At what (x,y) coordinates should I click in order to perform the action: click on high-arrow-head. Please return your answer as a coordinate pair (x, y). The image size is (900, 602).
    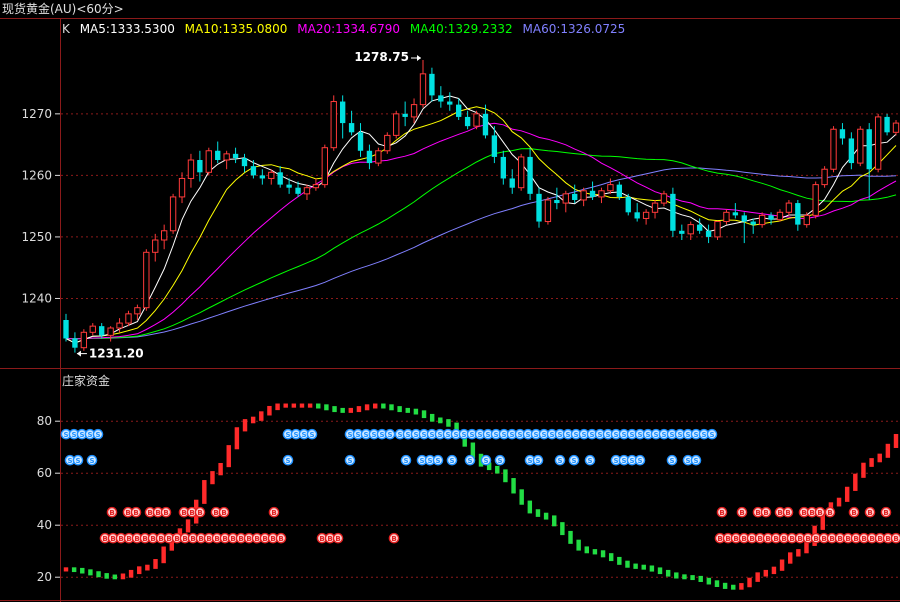
    Looking at the image, I should click on (418, 58).